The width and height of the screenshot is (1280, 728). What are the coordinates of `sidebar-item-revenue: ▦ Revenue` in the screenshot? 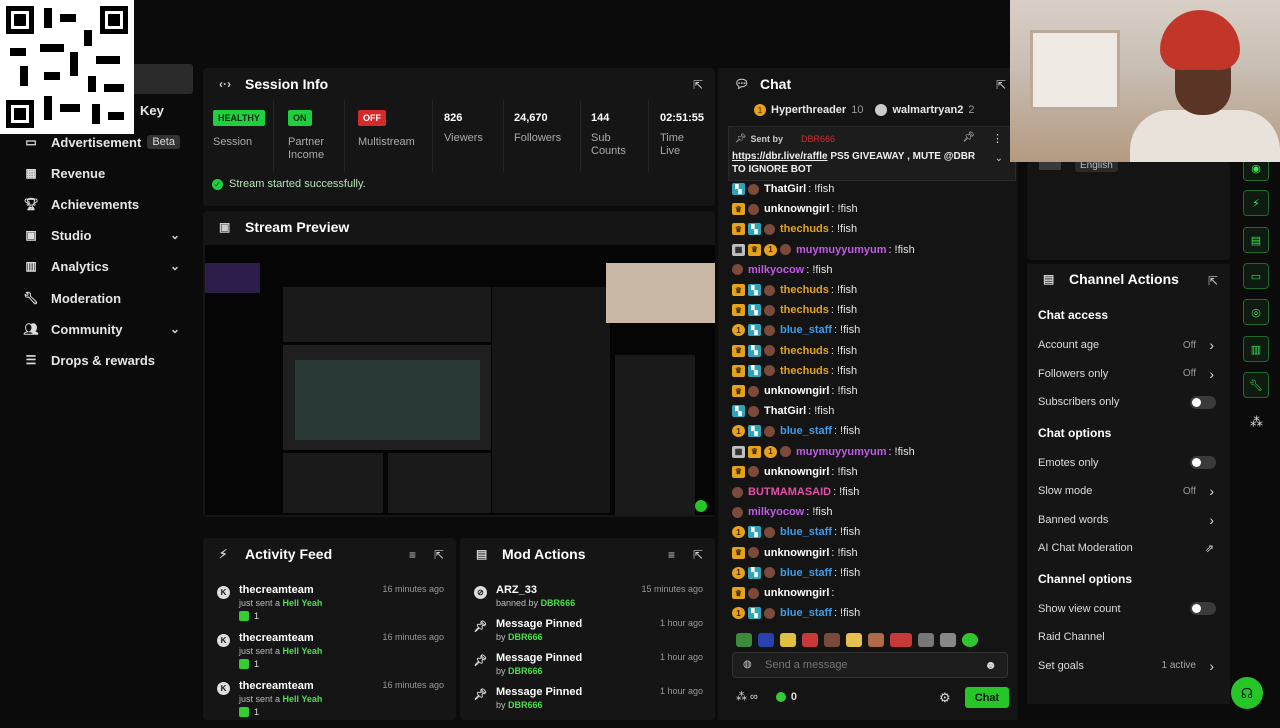 It's located at (64, 173).